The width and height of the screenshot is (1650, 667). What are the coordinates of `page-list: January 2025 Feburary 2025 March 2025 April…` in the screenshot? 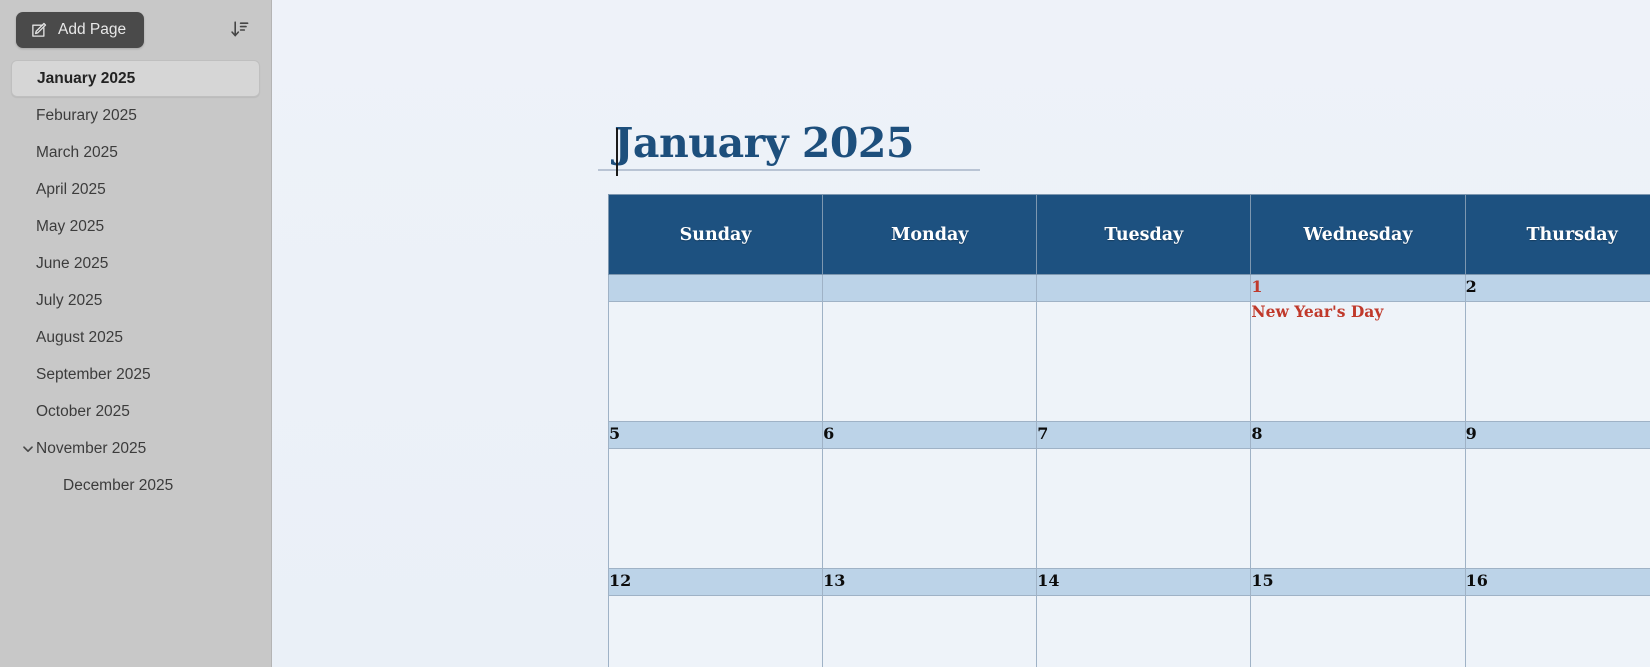 It's located at (135, 282).